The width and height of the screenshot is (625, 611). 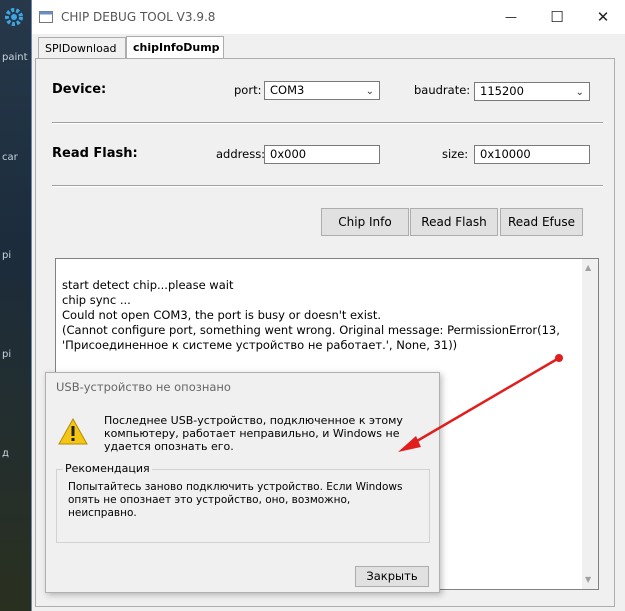 I want to click on minimize-button: —, so click(x=511, y=17).